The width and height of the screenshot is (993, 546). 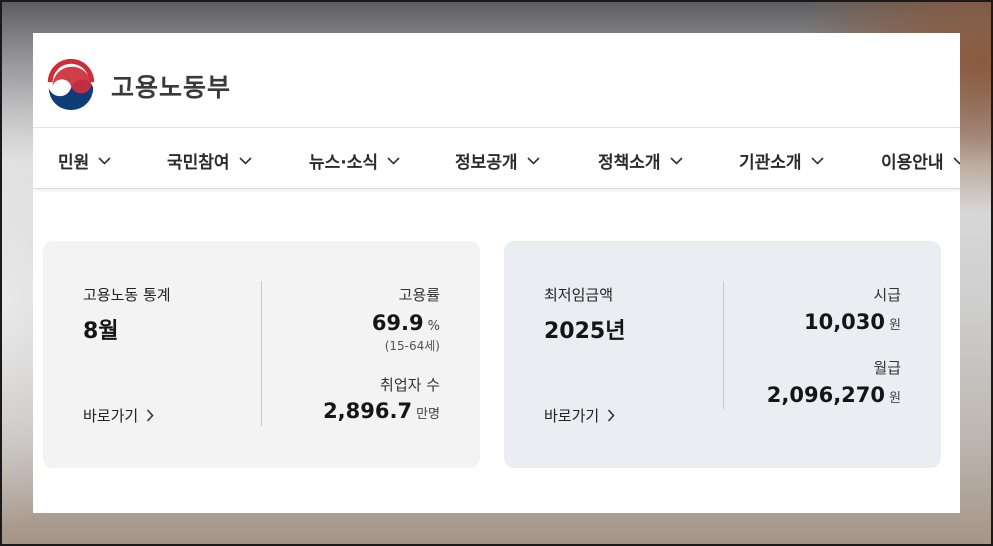 What do you see at coordinates (579, 295) in the screenshot?
I see `min-wage-title: 최저임금액` at bounding box center [579, 295].